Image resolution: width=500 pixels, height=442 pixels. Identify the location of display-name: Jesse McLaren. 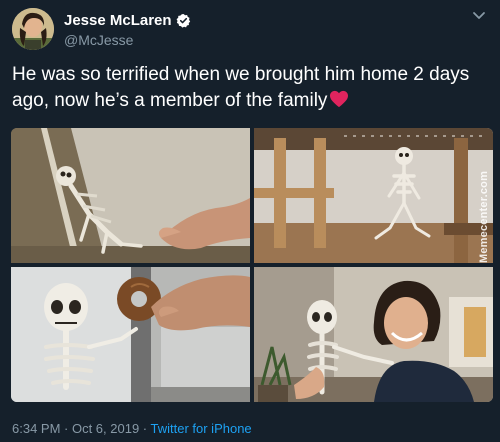
(118, 20).